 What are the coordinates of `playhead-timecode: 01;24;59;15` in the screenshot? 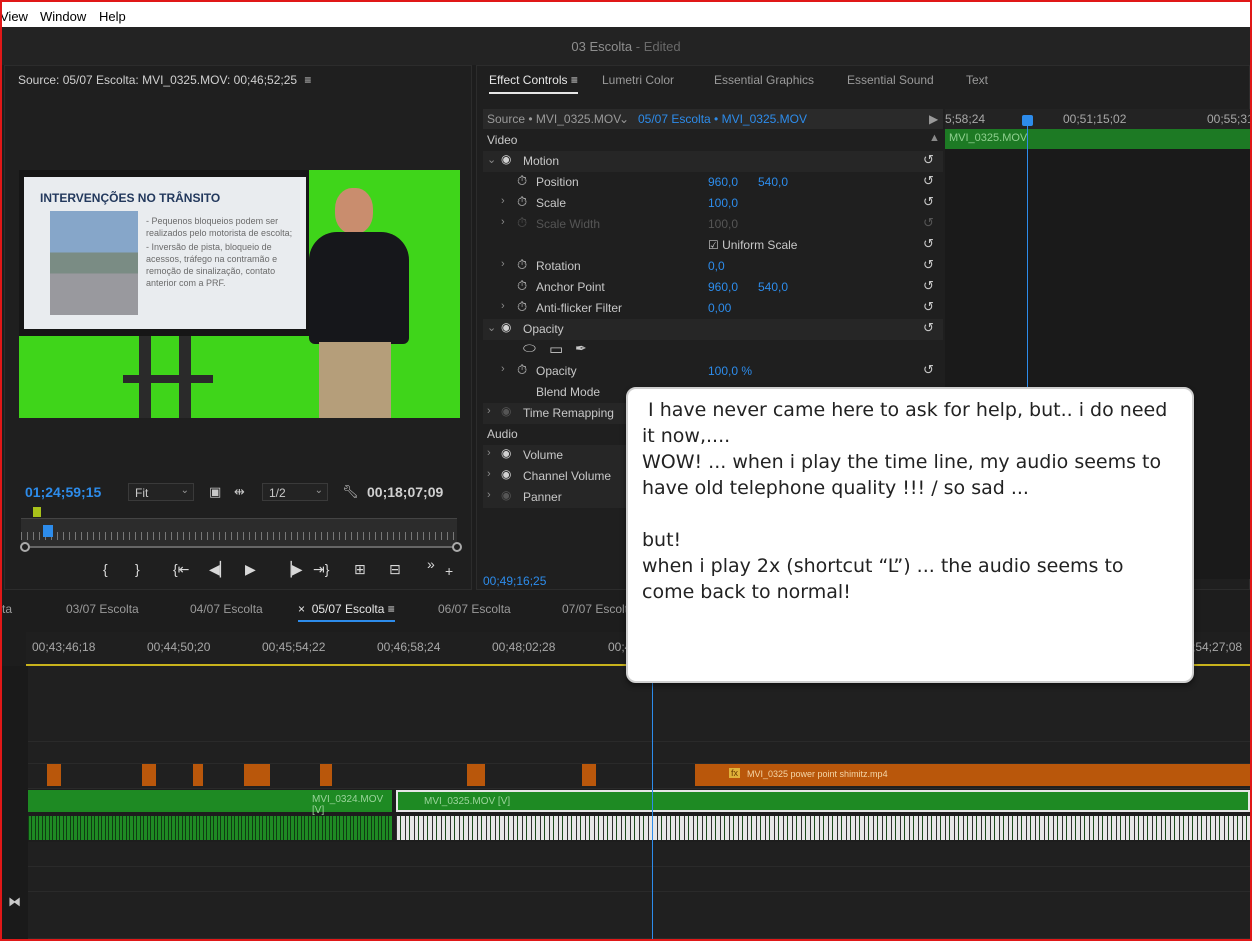 It's located at (63, 492).